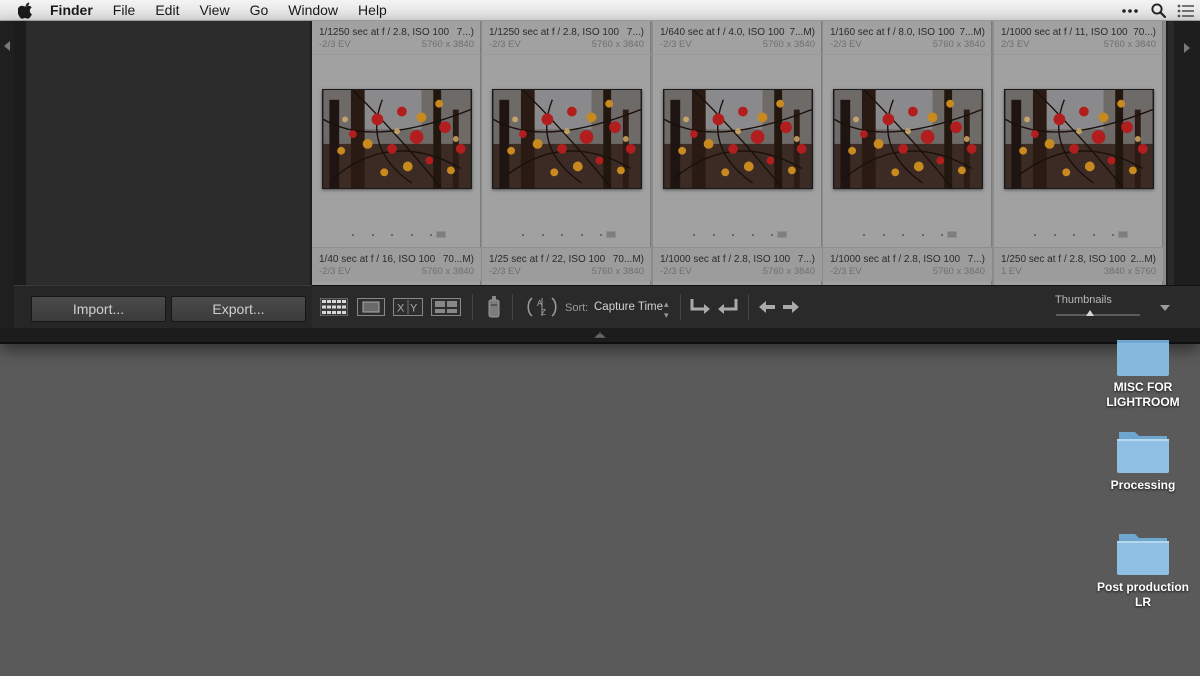  What do you see at coordinates (167, 10) in the screenshot?
I see `menu-edit: Edit` at bounding box center [167, 10].